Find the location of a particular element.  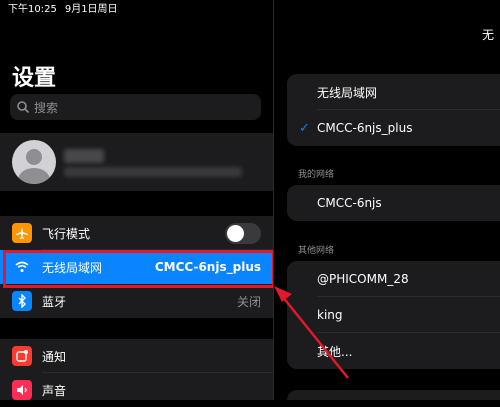

bluetooth-icon is located at coordinates (22, 301).